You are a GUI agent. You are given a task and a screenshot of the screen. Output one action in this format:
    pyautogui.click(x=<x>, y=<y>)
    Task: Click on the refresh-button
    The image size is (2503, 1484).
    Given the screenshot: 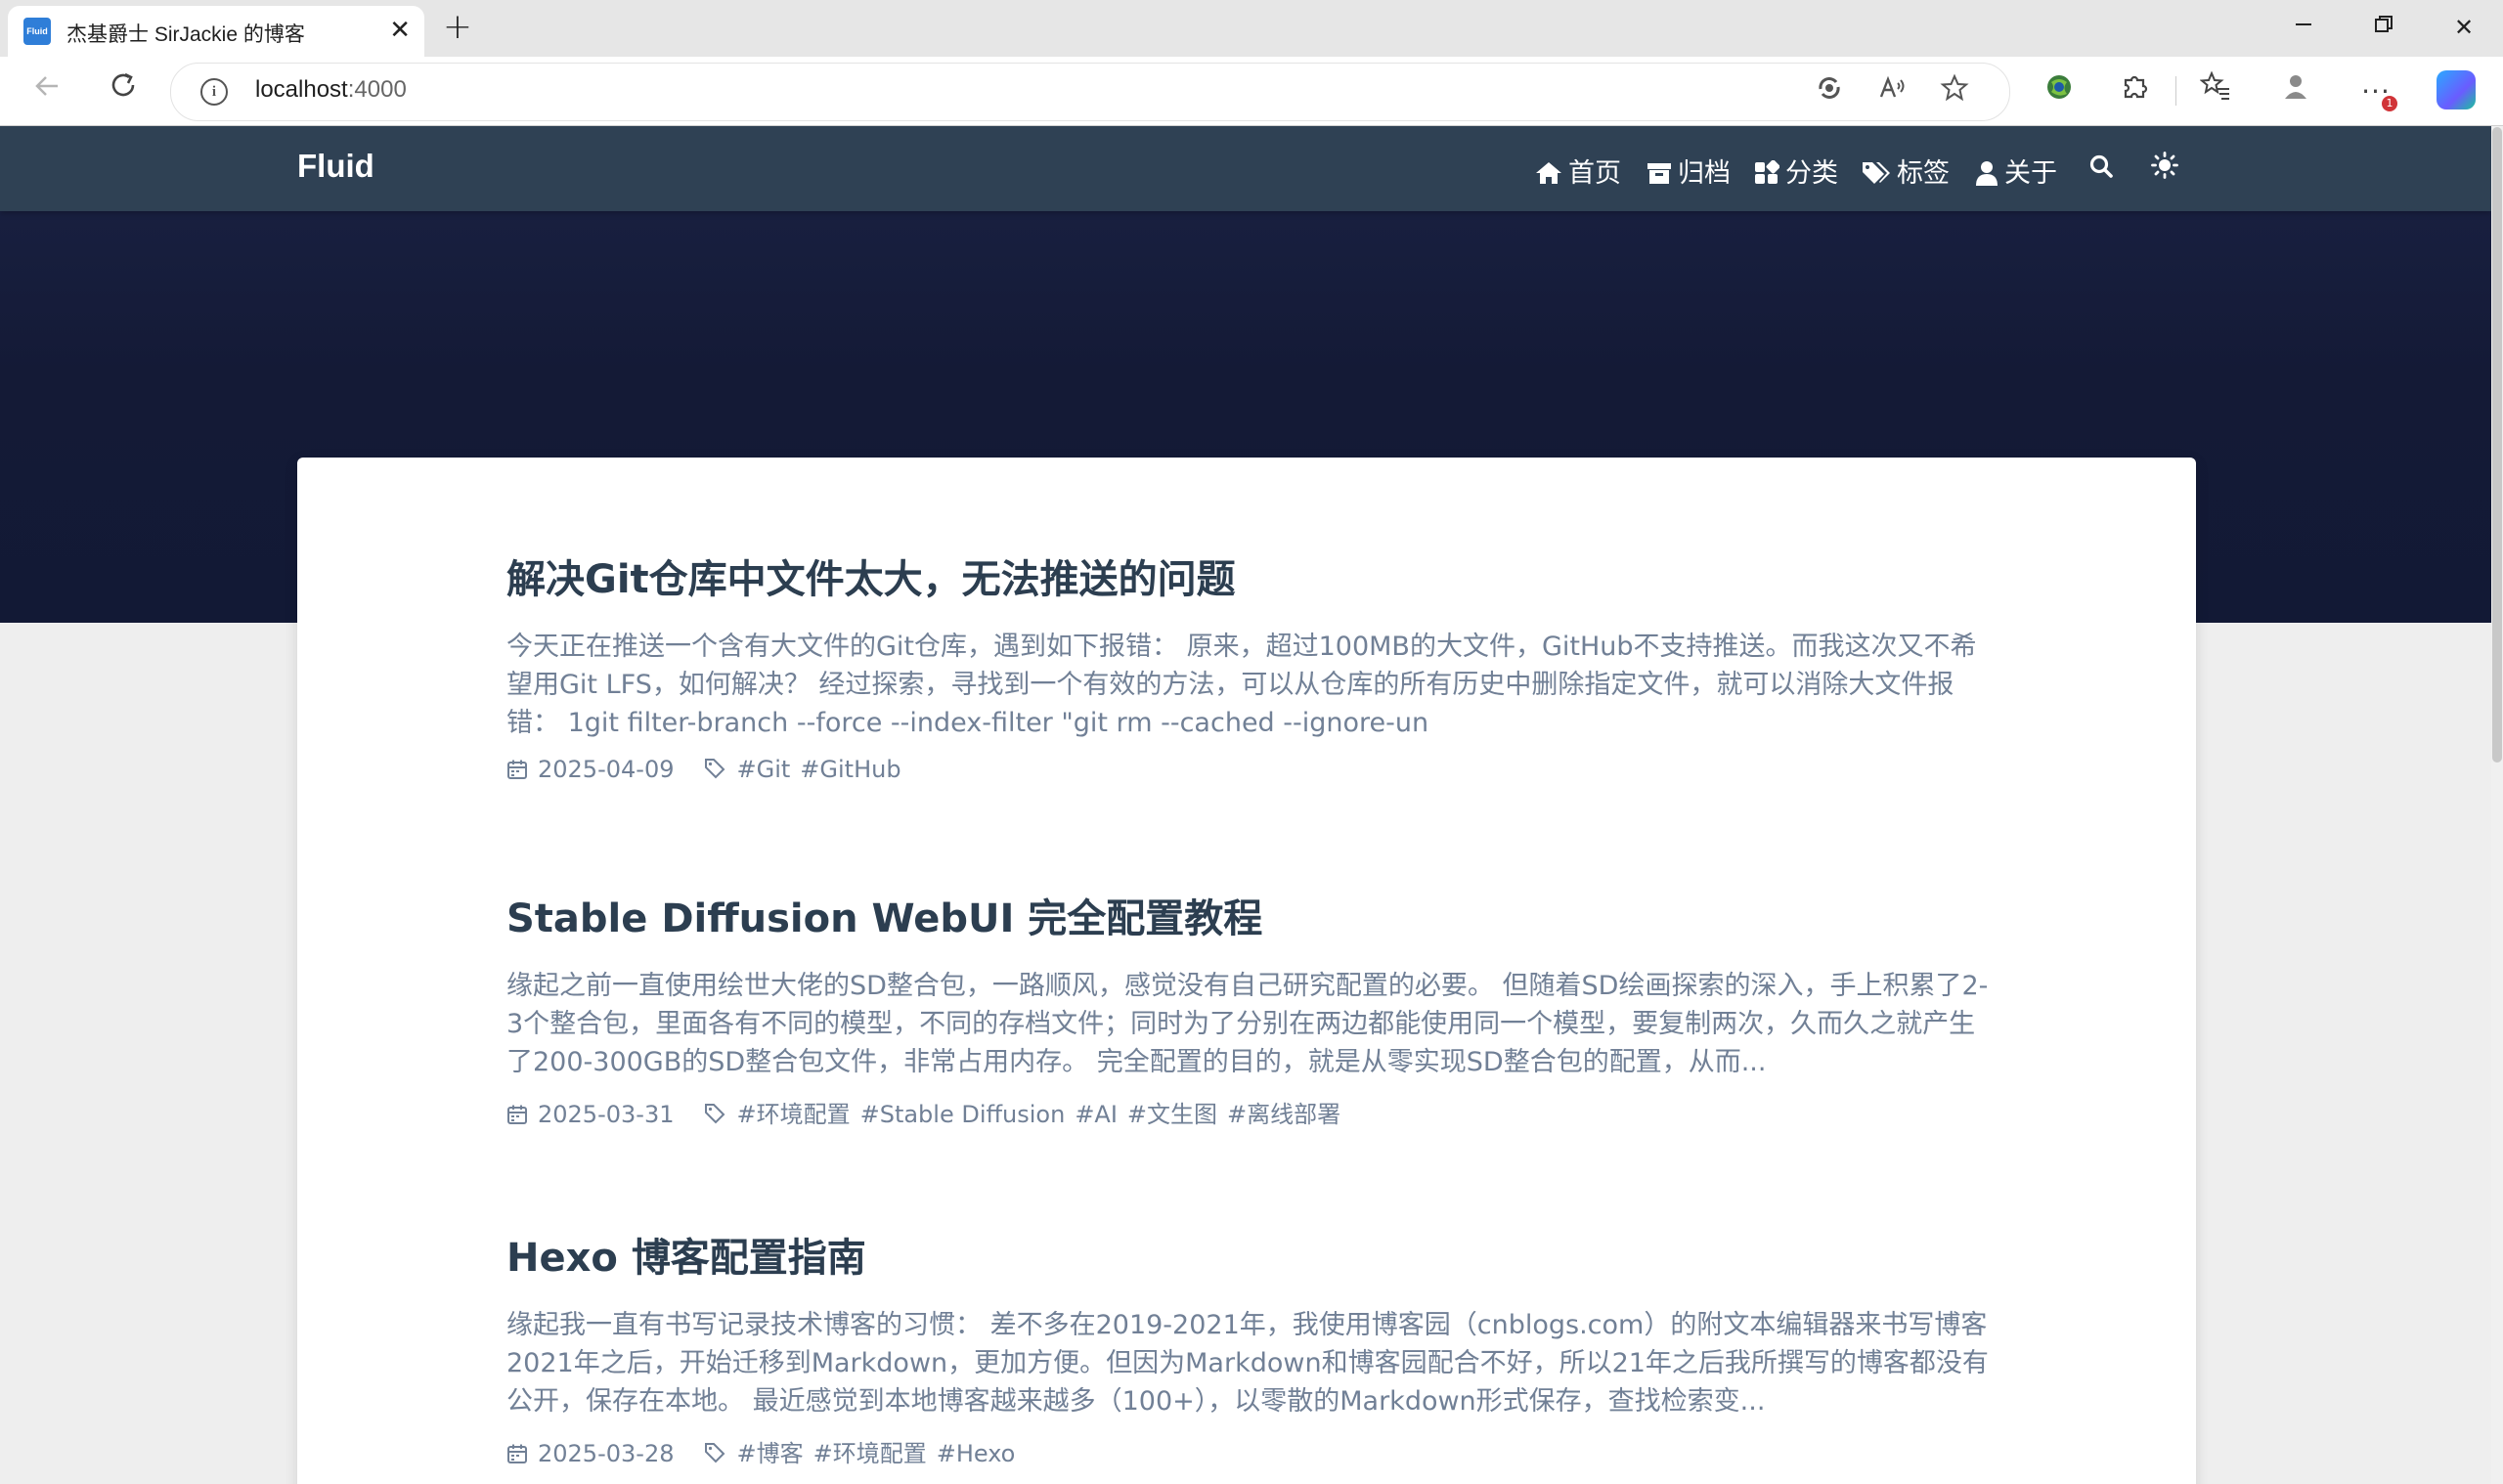 What is the action you would take?
    pyautogui.click(x=123, y=91)
    